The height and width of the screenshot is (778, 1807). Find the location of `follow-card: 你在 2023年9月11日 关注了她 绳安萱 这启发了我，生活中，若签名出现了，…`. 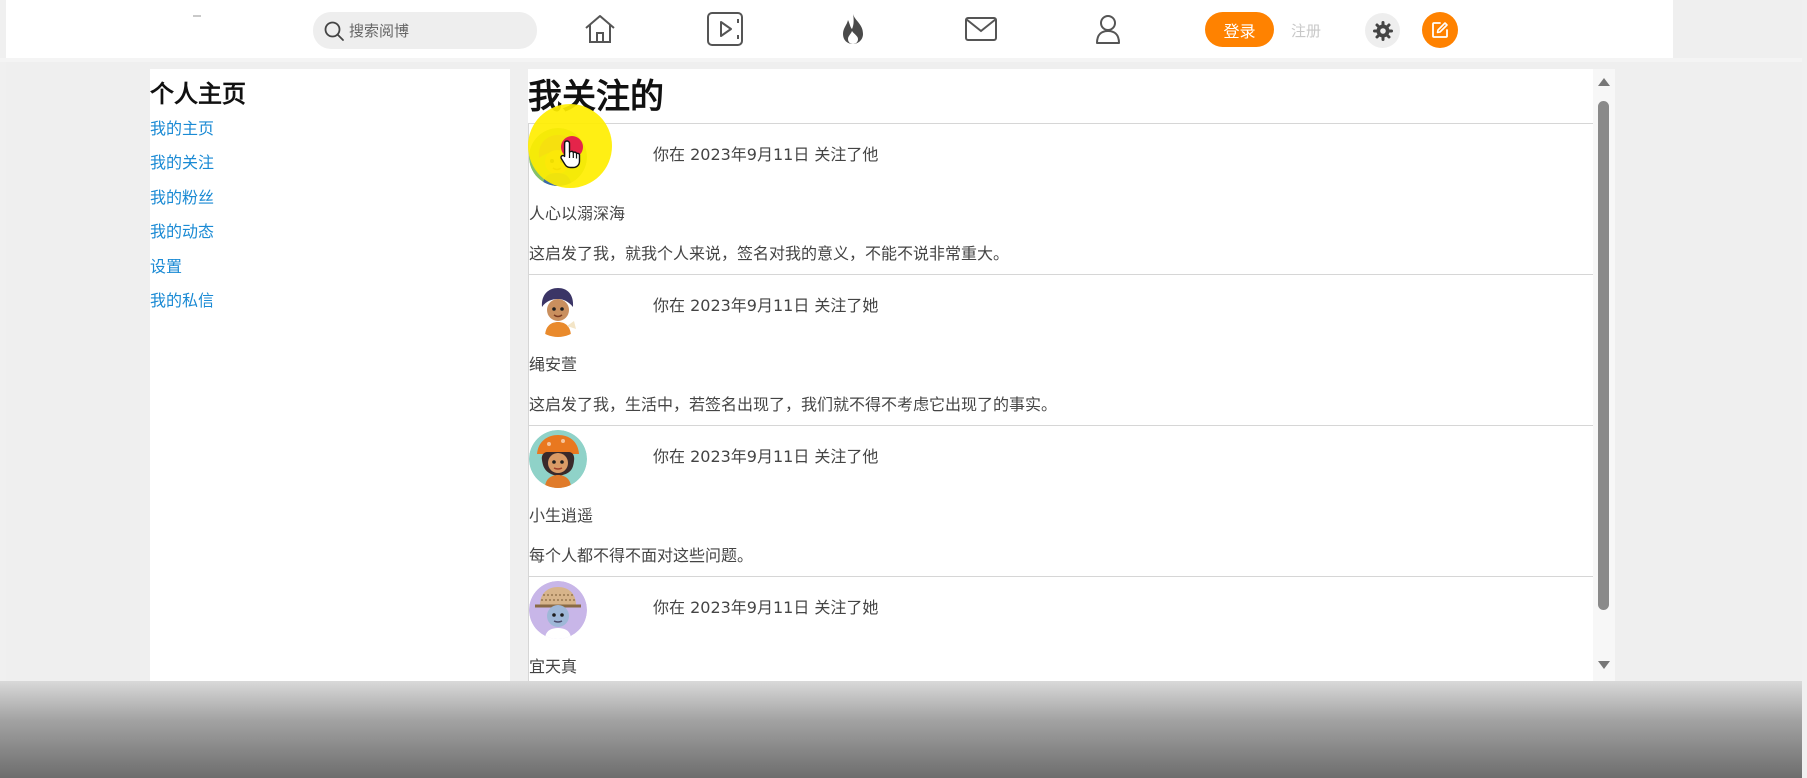

follow-card: 你在 2023年9月11日 关注了她 绳安萱 这启发了我，生活中，若签名出现了，… is located at coordinates (1061, 349).